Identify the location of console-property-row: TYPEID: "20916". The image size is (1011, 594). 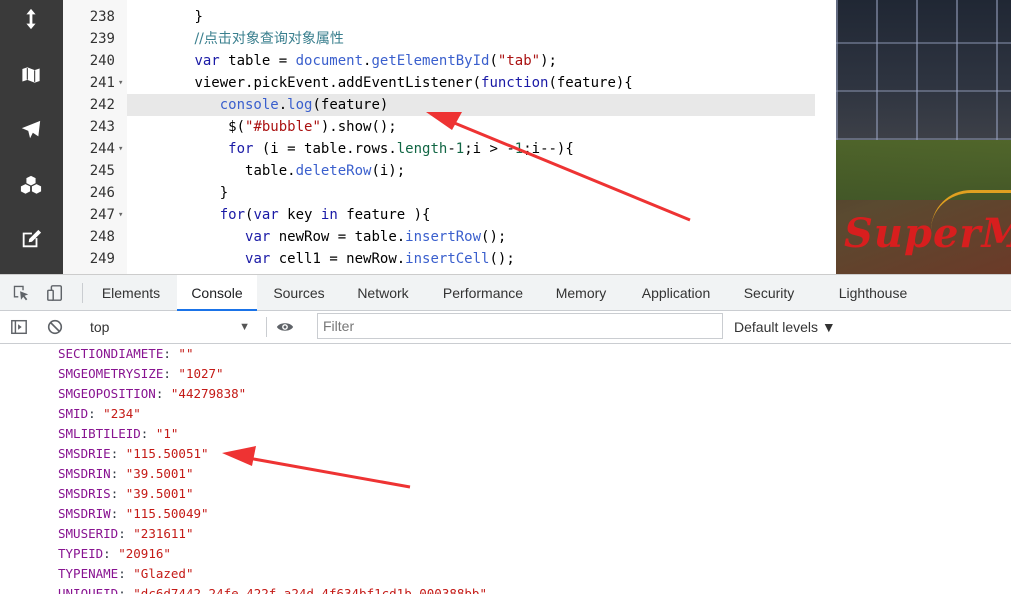
(114, 554).